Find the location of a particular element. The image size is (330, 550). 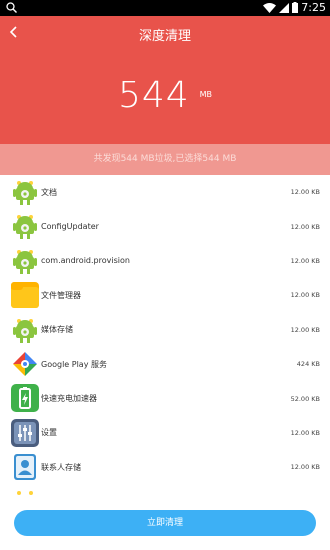

item-name: com.android.provision is located at coordinates (85, 261).